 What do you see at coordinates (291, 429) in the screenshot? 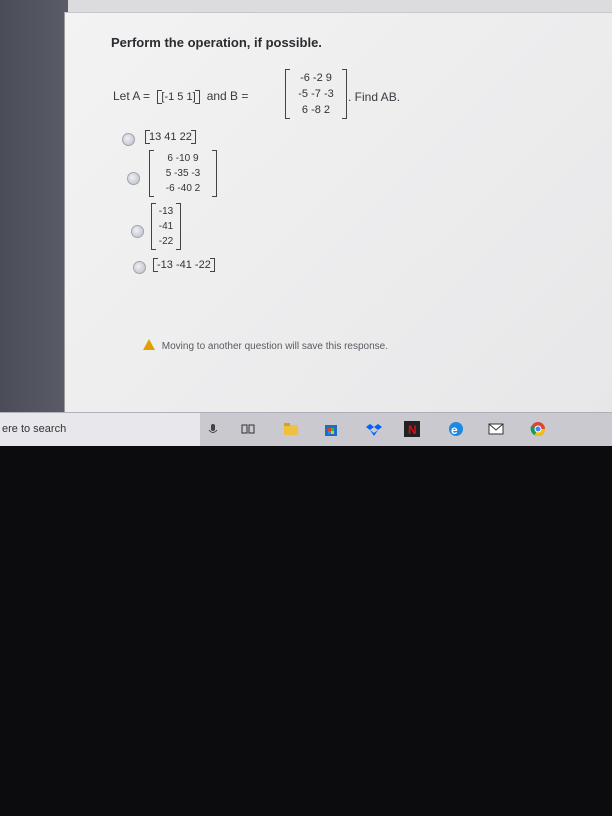
I see `file-explorer-icon` at bounding box center [291, 429].